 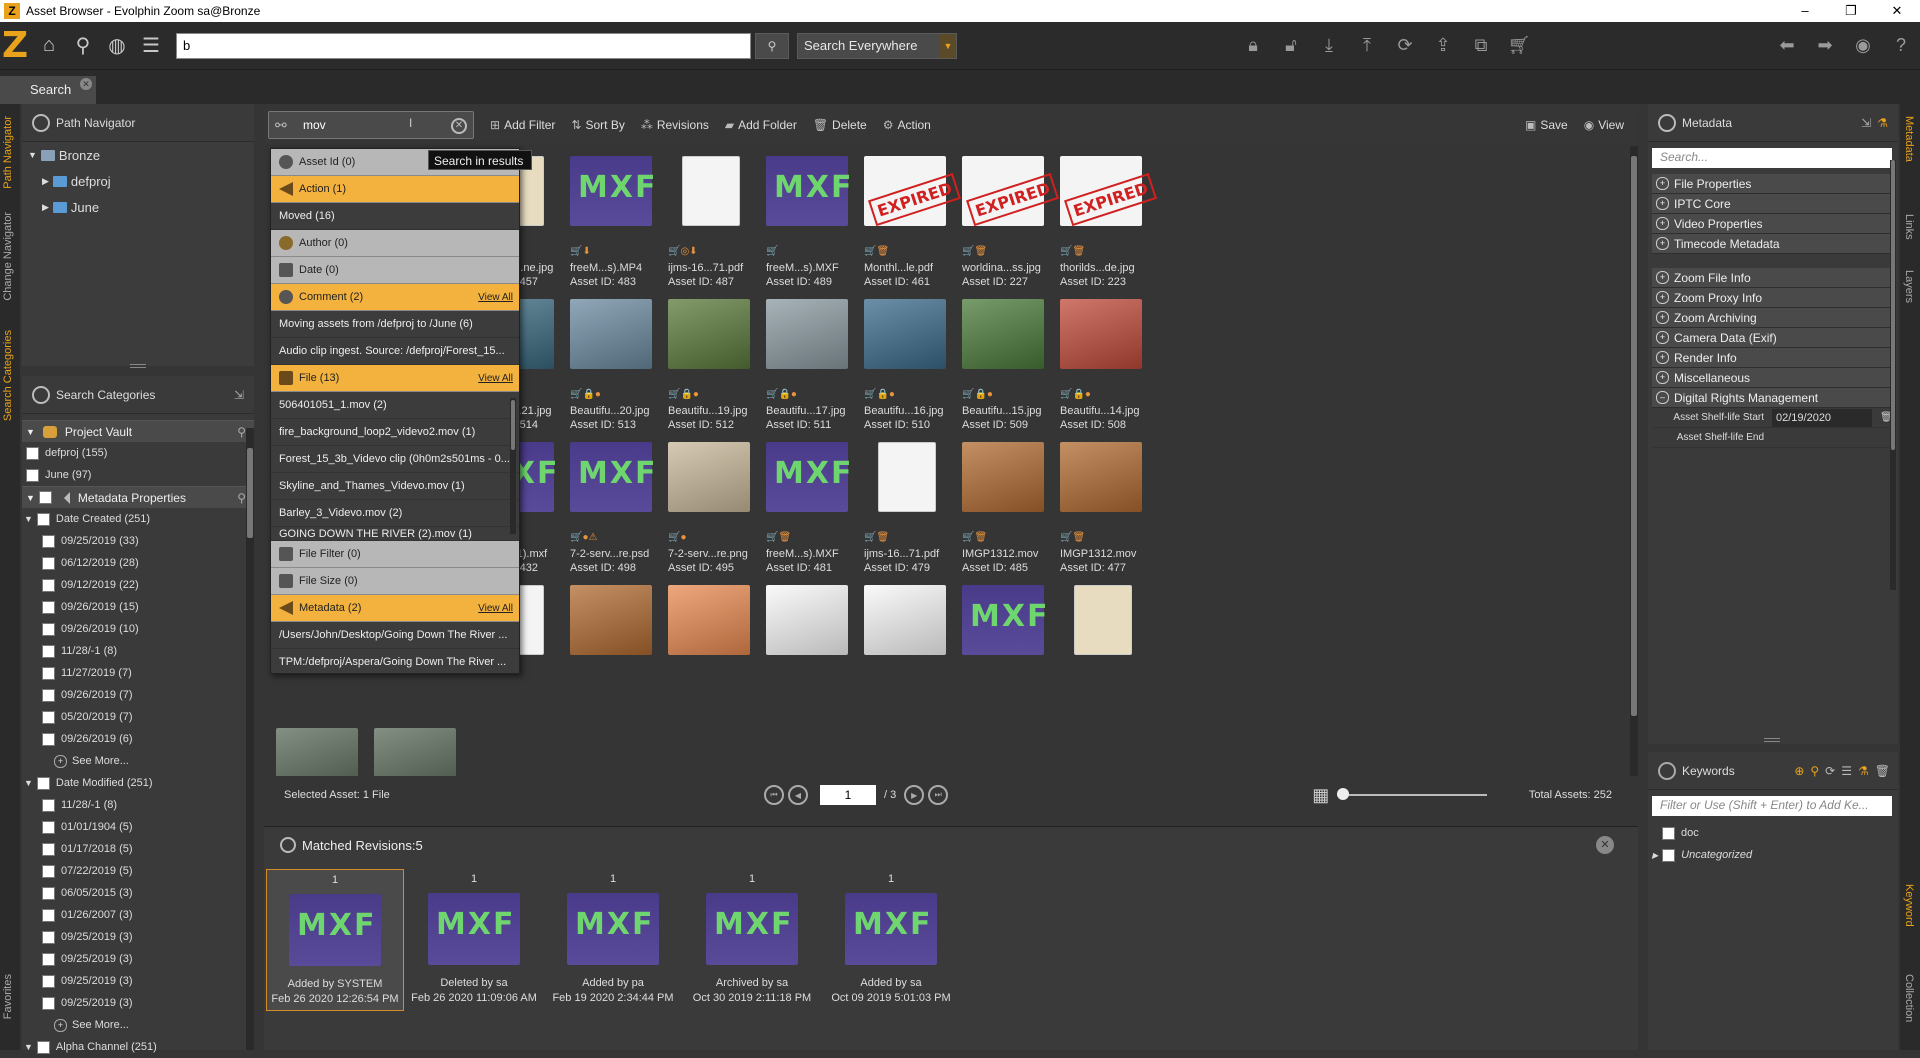 What do you see at coordinates (138, 207) in the screenshot?
I see `tree-item-june: ▶ June` at bounding box center [138, 207].